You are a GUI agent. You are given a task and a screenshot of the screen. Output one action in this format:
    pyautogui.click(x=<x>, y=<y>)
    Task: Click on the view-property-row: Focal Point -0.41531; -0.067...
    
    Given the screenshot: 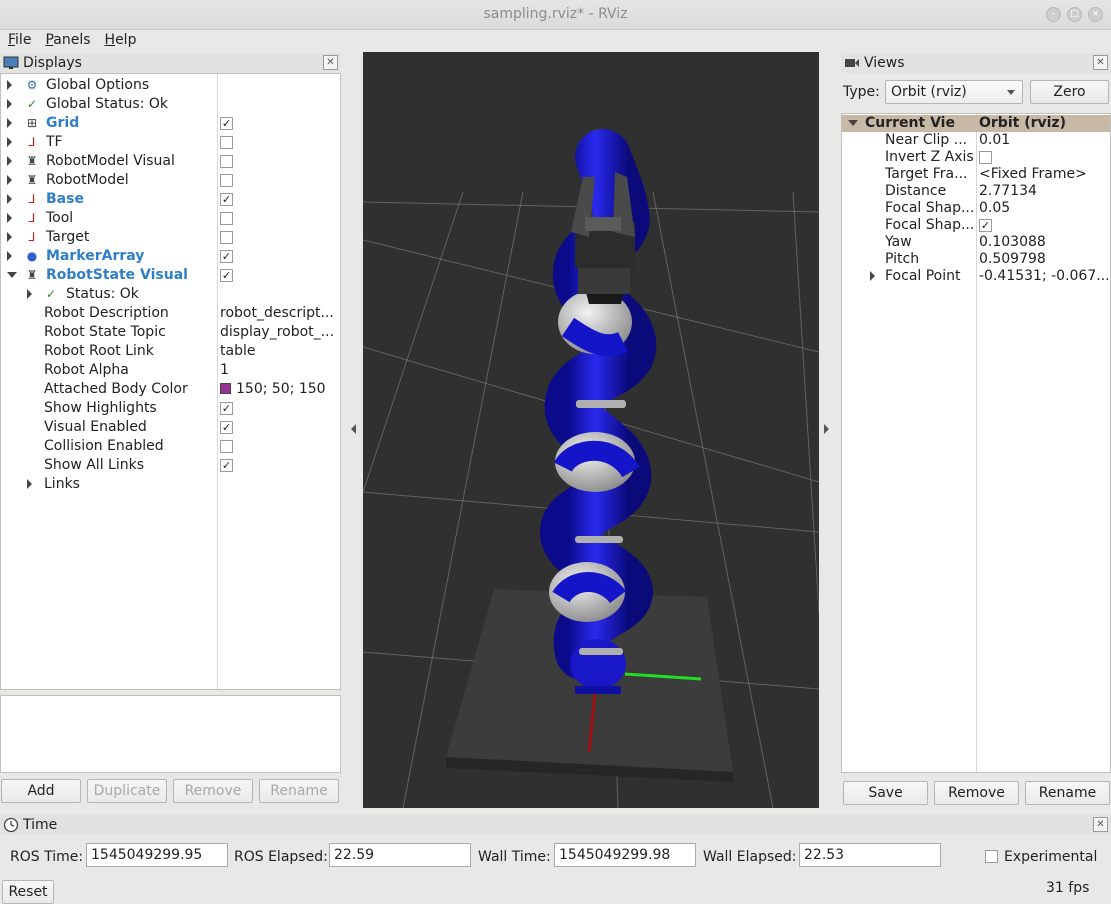 What is the action you would take?
    pyautogui.click(x=976, y=276)
    